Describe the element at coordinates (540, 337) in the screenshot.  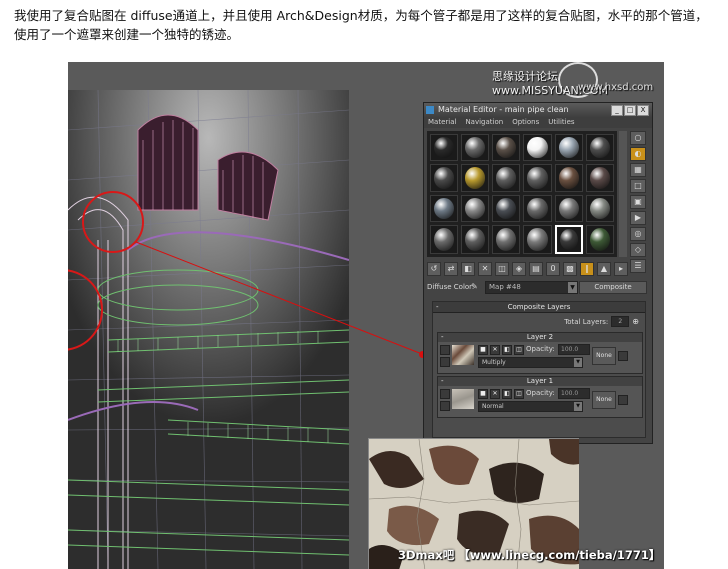
I see `layer-header: - Layer 2` at that location.